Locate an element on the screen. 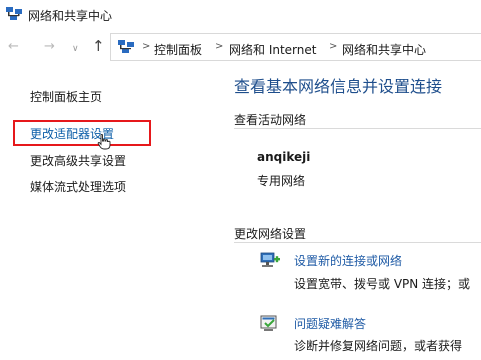 The image size is (481, 360). address-bar: > 控制面板 > 网络和 Internet > 网络和共享中心 is located at coordinates (295, 47).